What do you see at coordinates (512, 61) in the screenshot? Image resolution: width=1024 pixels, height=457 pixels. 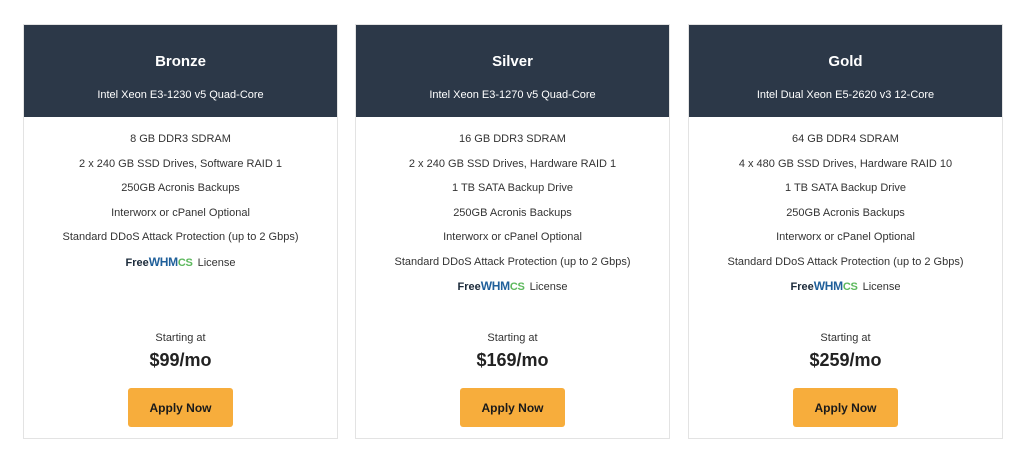 I see `plan-name: Silver` at bounding box center [512, 61].